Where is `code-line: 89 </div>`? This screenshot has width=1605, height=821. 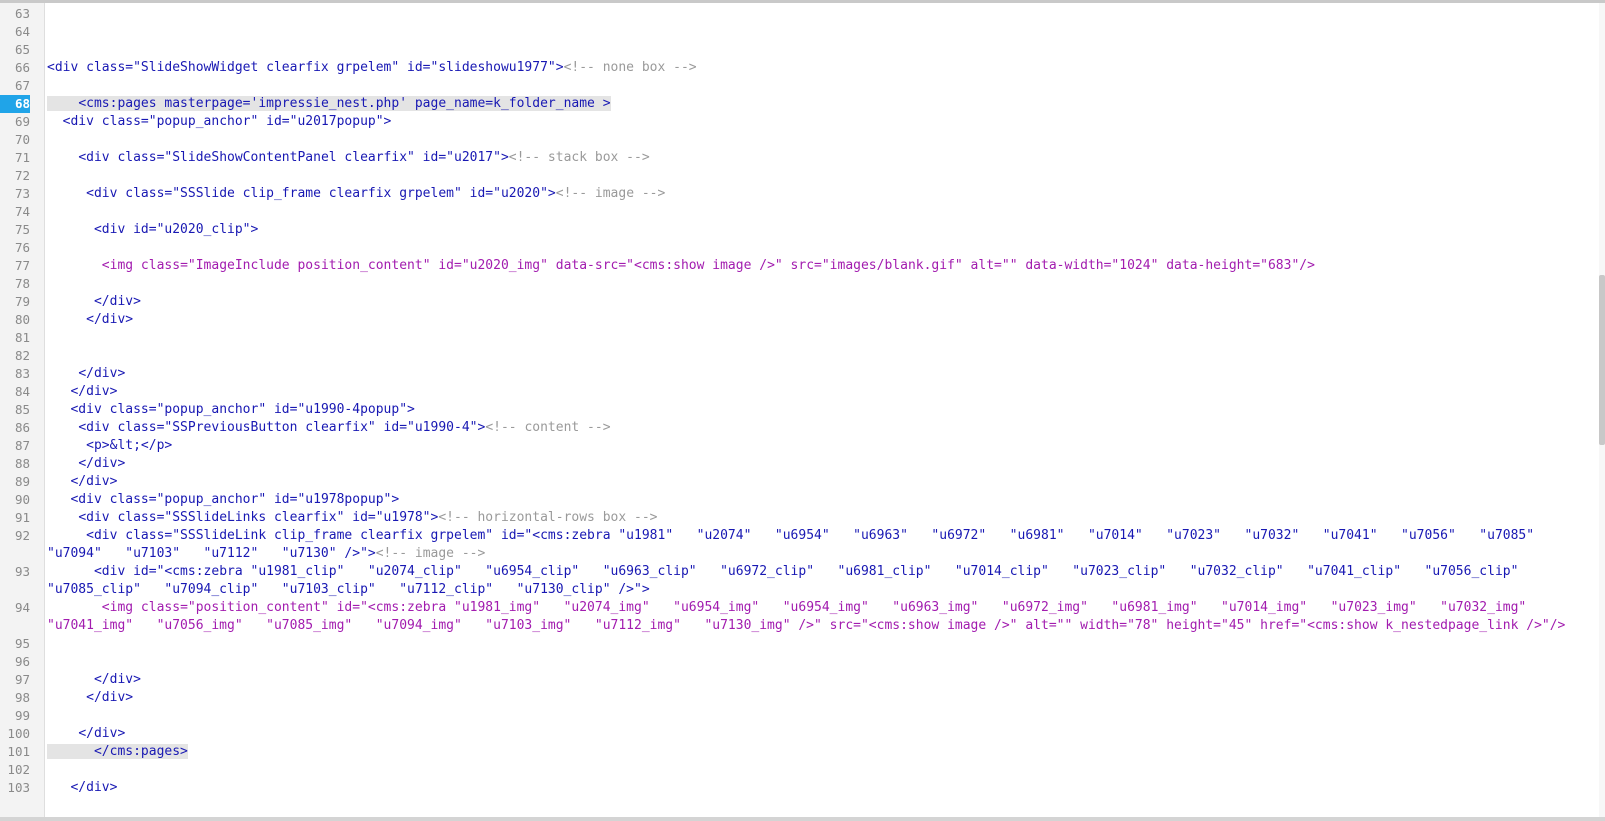 code-line: 89 </div> is located at coordinates (800, 482).